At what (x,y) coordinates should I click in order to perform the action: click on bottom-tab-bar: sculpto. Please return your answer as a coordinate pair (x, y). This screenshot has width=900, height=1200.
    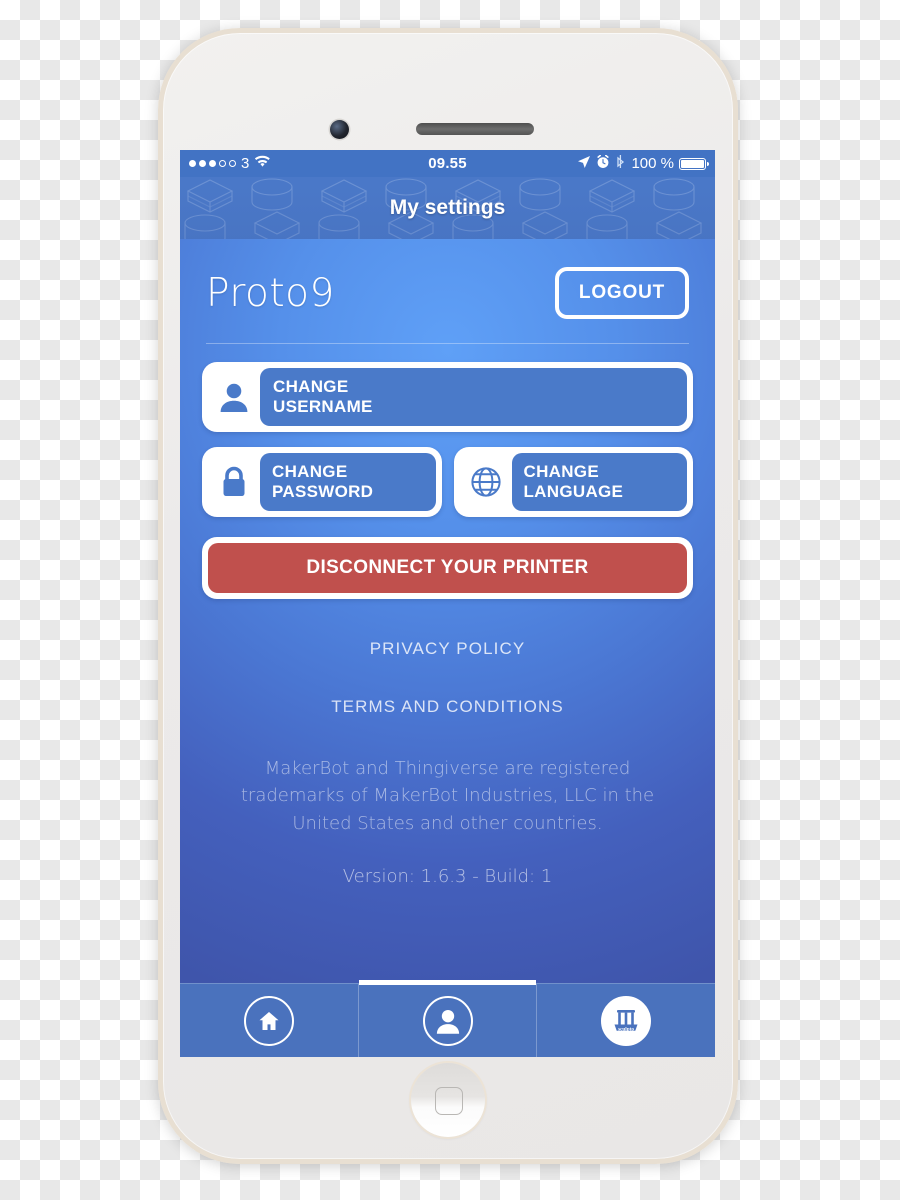
    Looking at the image, I should click on (447, 1018).